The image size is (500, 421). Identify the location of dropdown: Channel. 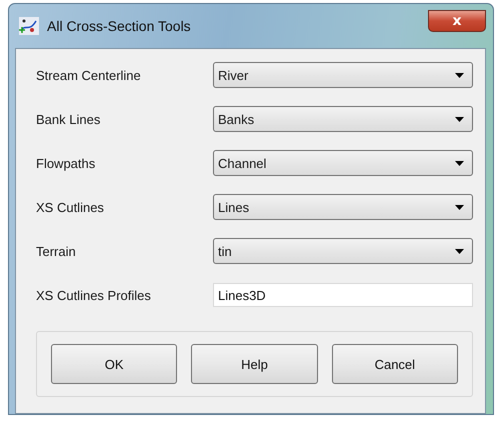
(343, 163).